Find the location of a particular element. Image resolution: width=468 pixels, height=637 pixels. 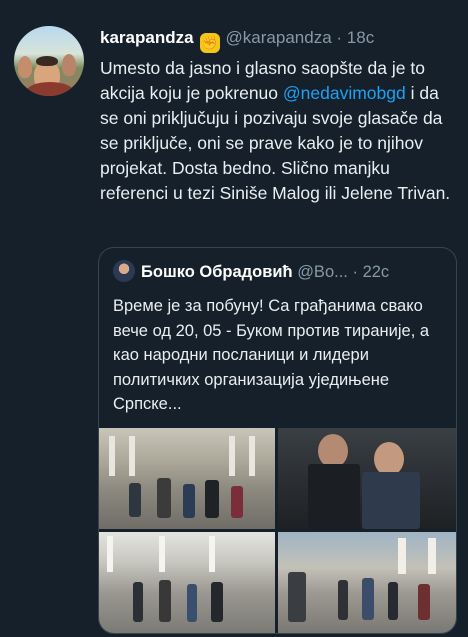

display-name: karapandza is located at coordinates (147, 37).